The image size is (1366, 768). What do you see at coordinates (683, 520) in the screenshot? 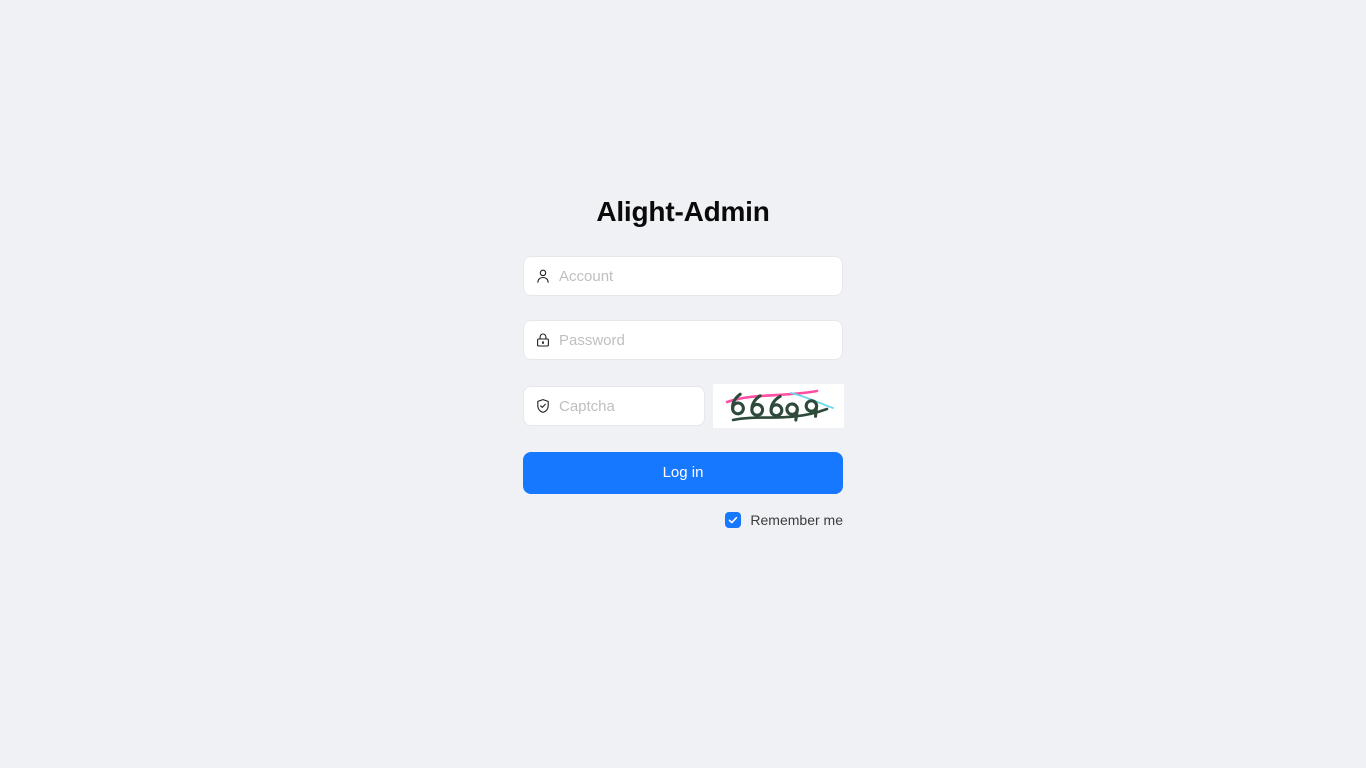
I see `remember-me-row: Remember me` at bounding box center [683, 520].